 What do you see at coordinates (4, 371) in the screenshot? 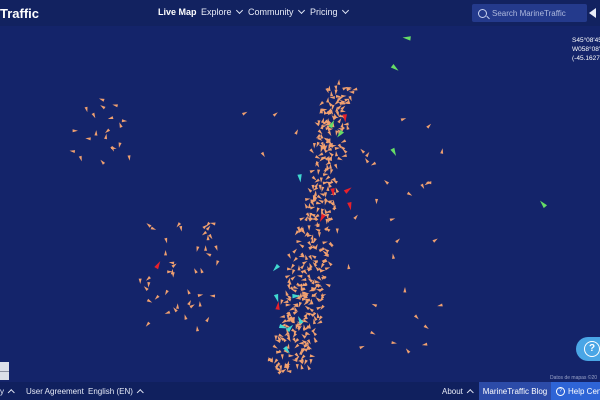
I see `zoom-control` at bounding box center [4, 371].